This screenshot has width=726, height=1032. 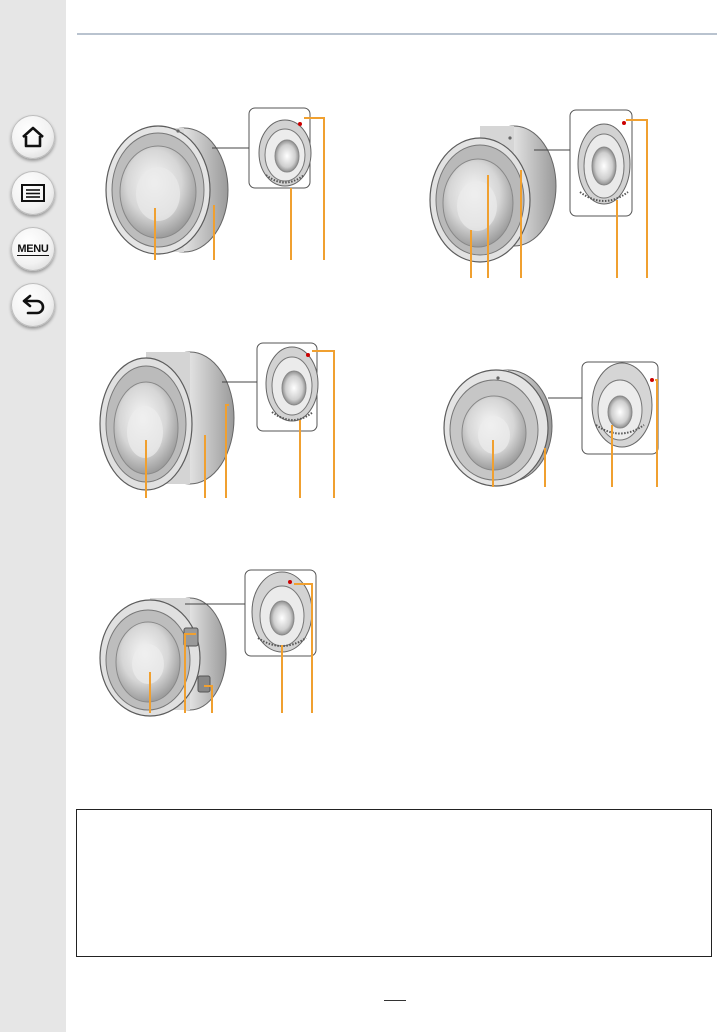 I want to click on page-number-mark, so click(x=395, y=1000).